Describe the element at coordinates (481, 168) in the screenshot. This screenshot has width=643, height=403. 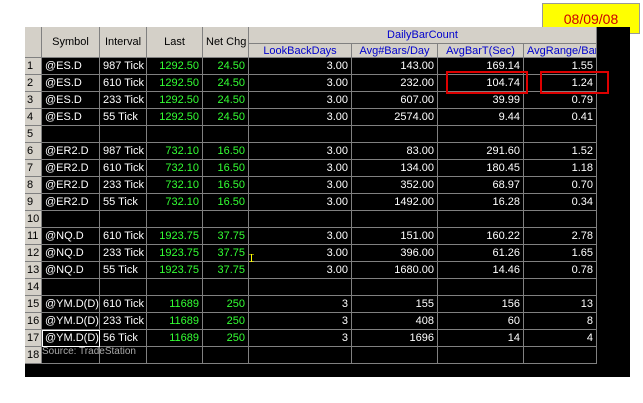
I see `table-cell: 180.45` at that location.